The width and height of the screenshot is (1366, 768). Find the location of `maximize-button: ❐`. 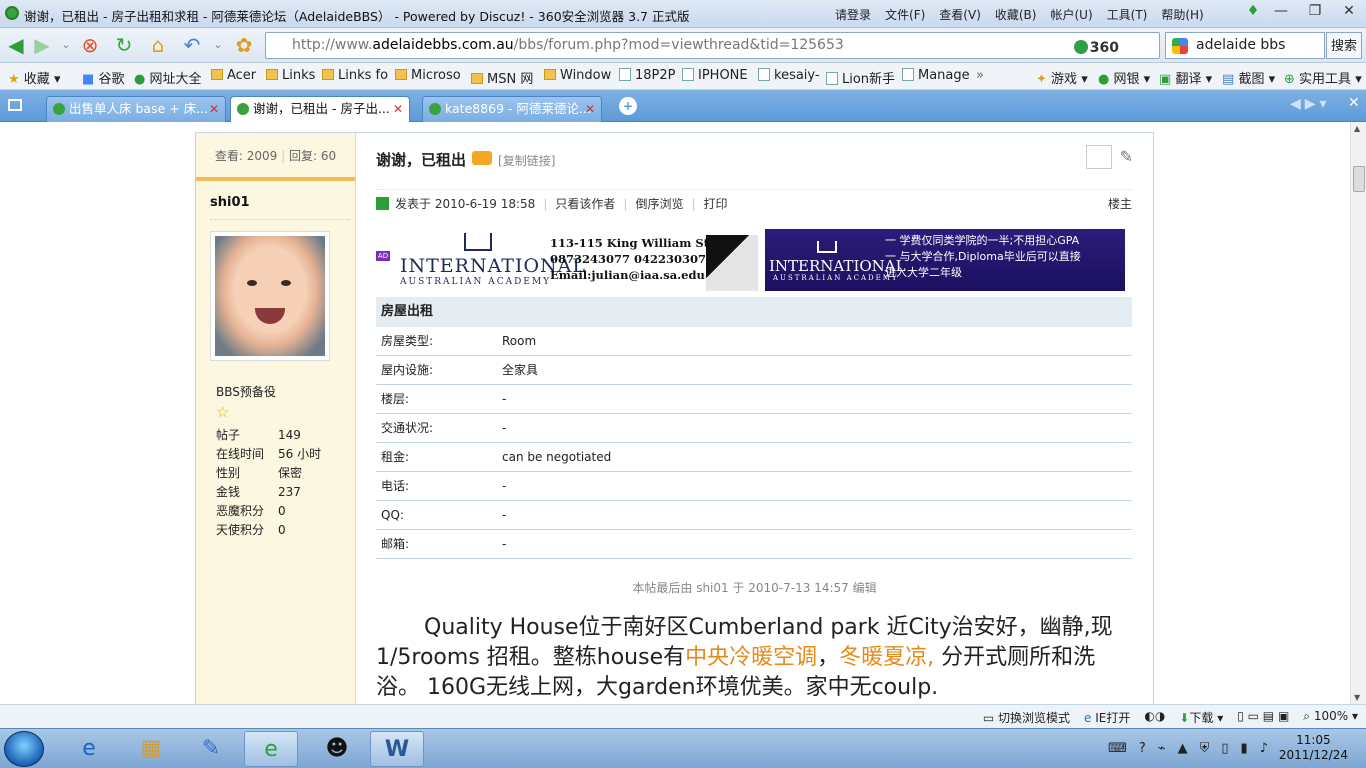

maximize-button: ❐ is located at coordinates (1315, 11).